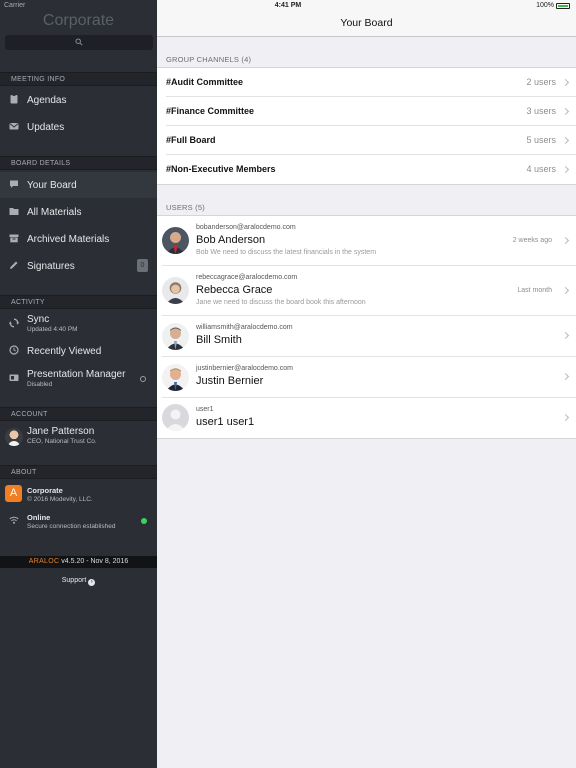 The width and height of the screenshot is (576, 768). Describe the element at coordinates (14, 350) in the screenshot. I see `clock-icon` at that location.